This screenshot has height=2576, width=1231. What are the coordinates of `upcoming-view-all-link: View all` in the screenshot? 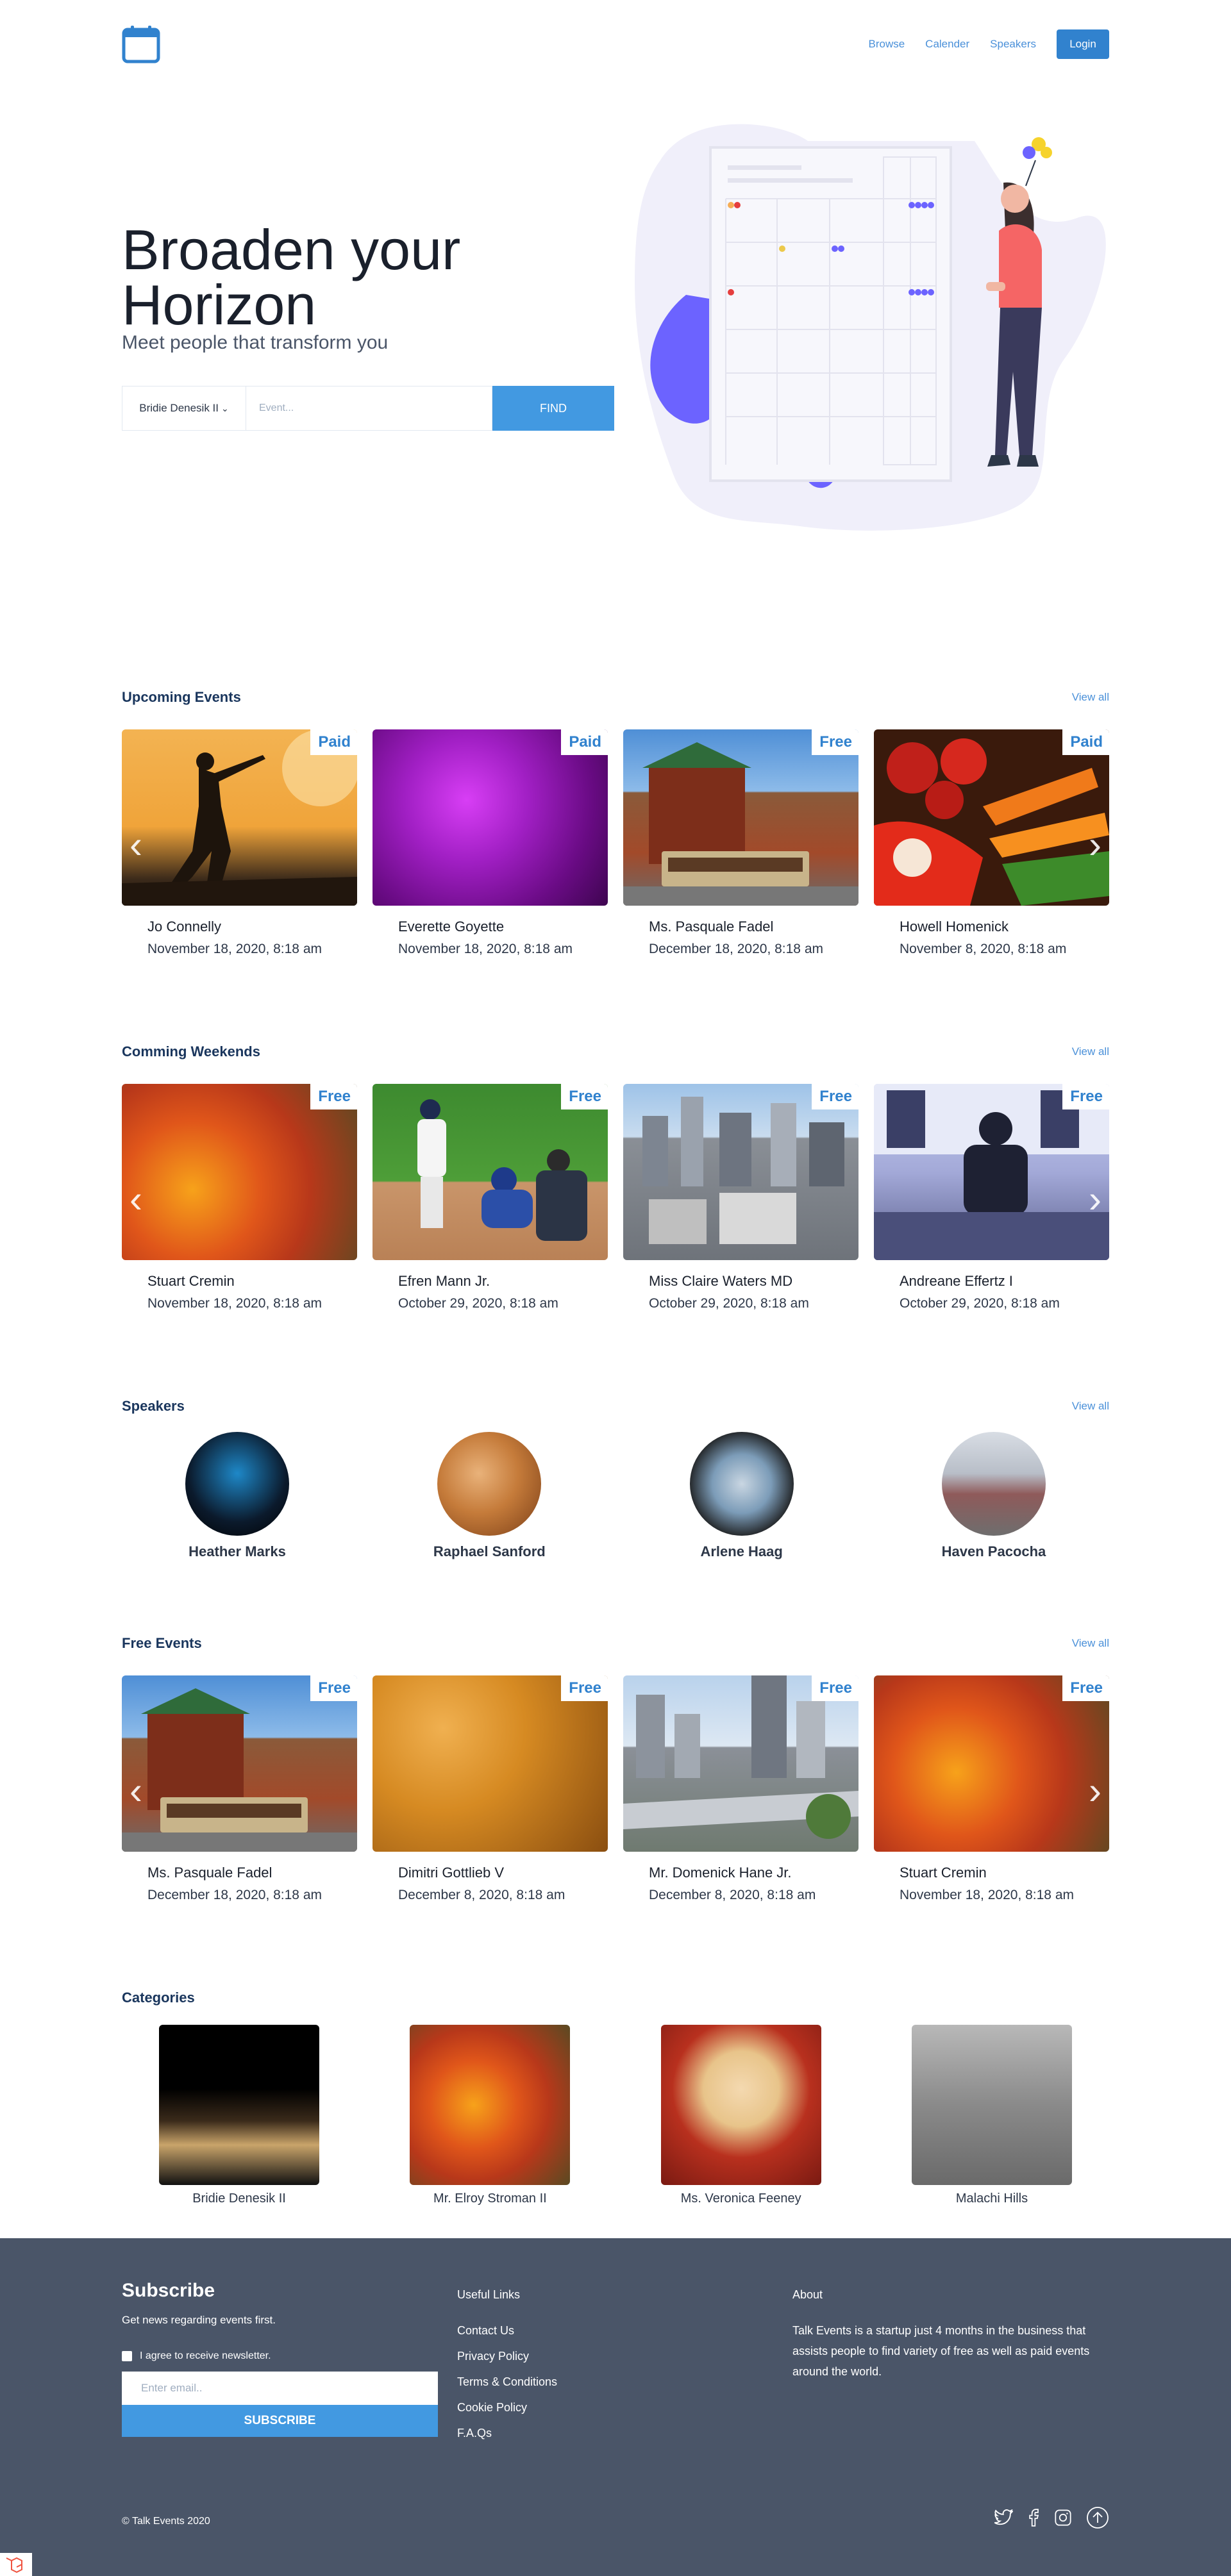 It's located at (1090, 697).